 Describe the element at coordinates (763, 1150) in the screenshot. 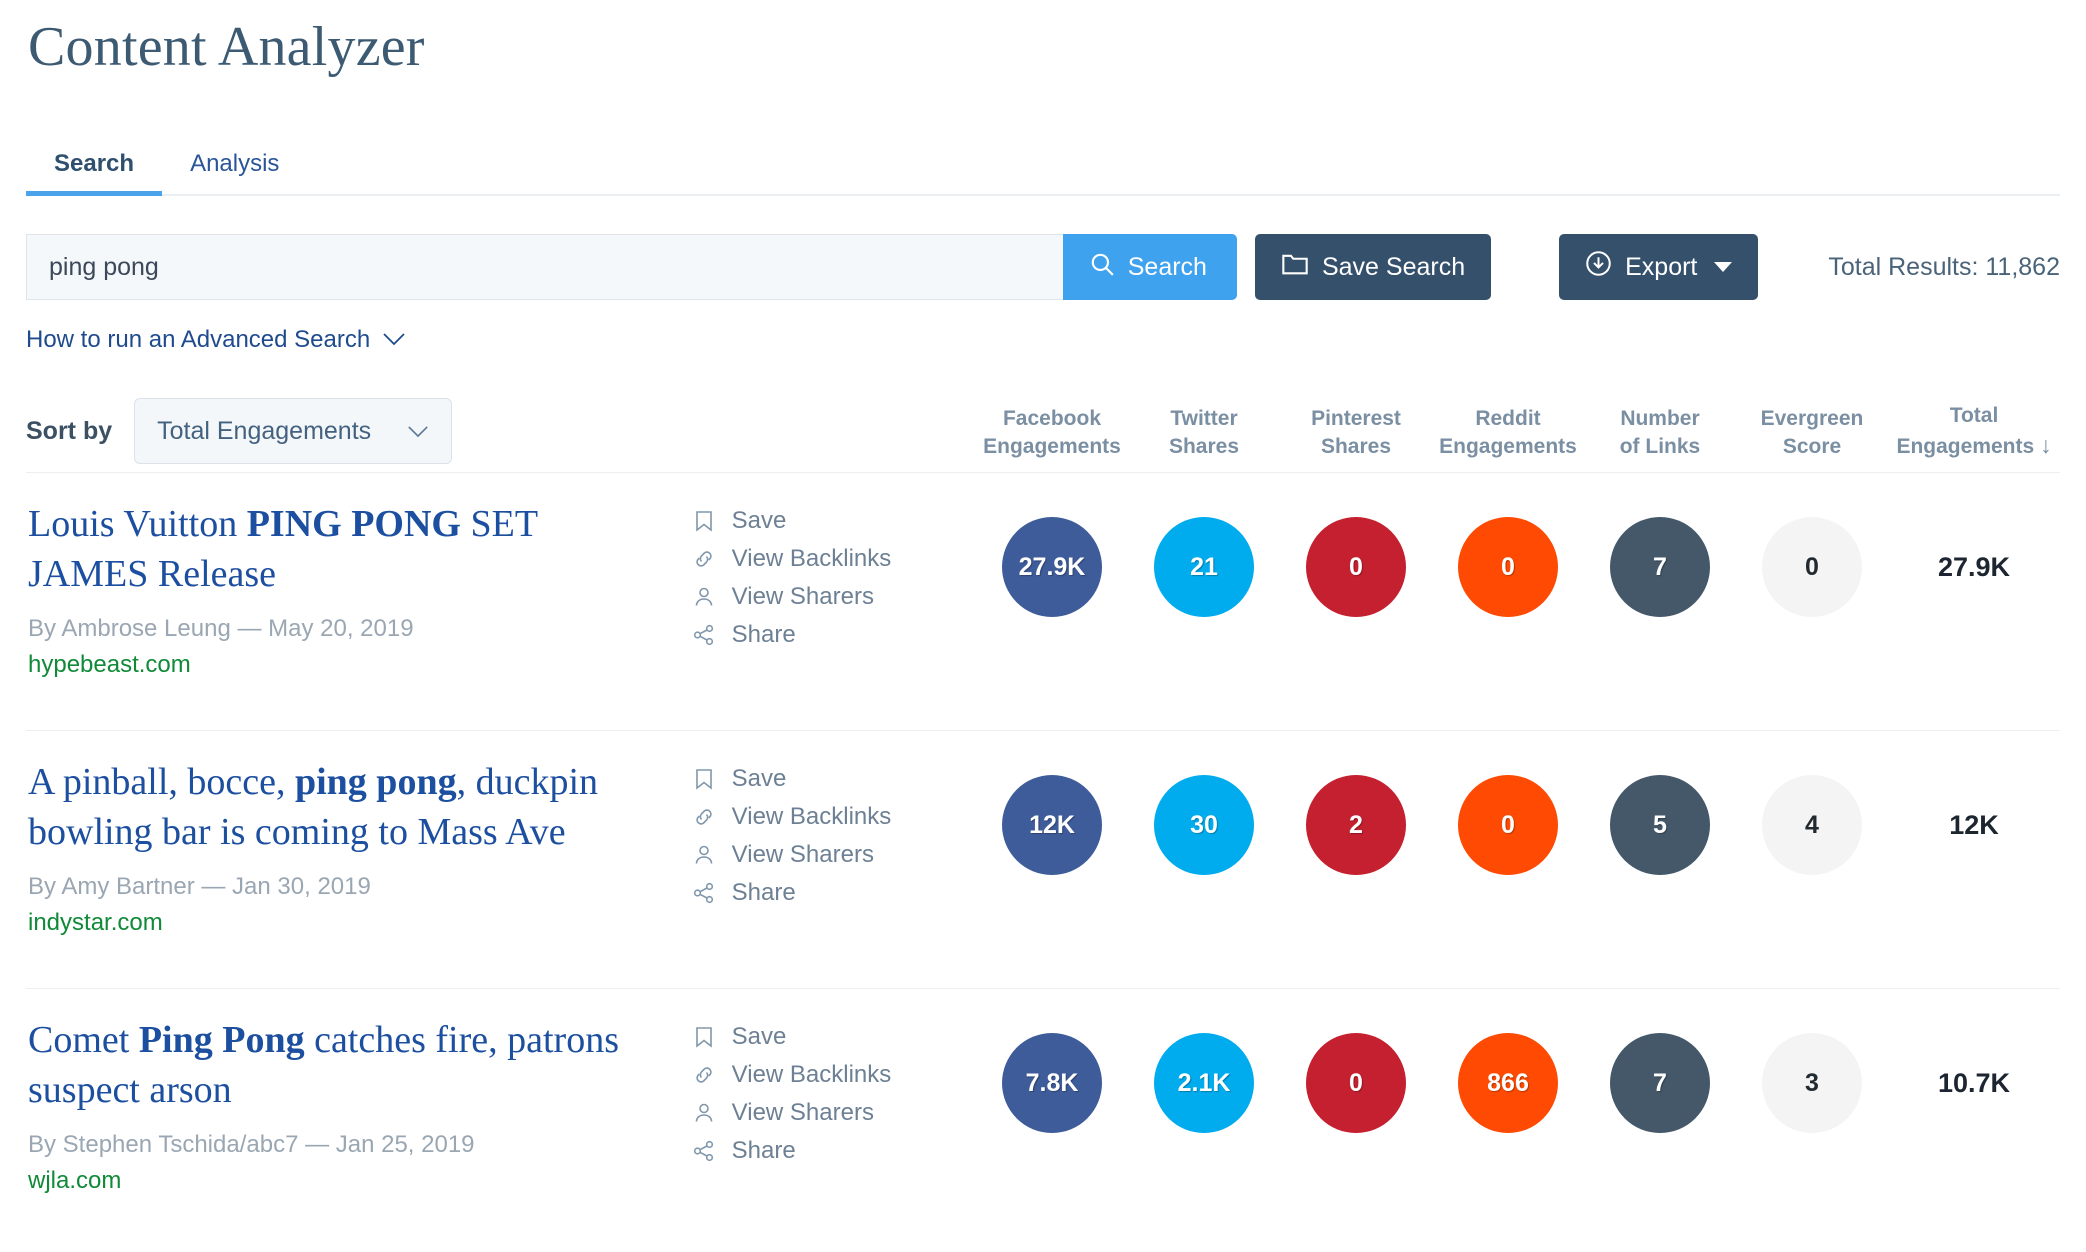

I see `action-label: Share` at that location.